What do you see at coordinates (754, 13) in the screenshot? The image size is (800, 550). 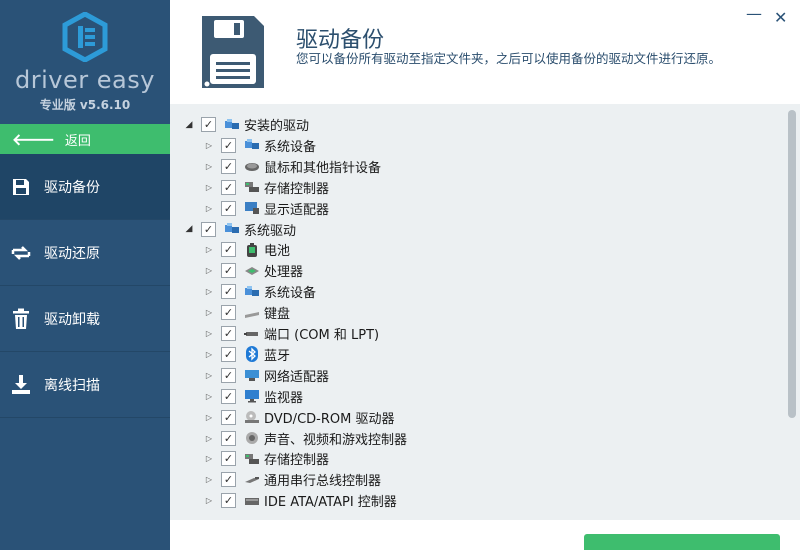 I see `minimize-icon: —` at bounding box center [754, 13].